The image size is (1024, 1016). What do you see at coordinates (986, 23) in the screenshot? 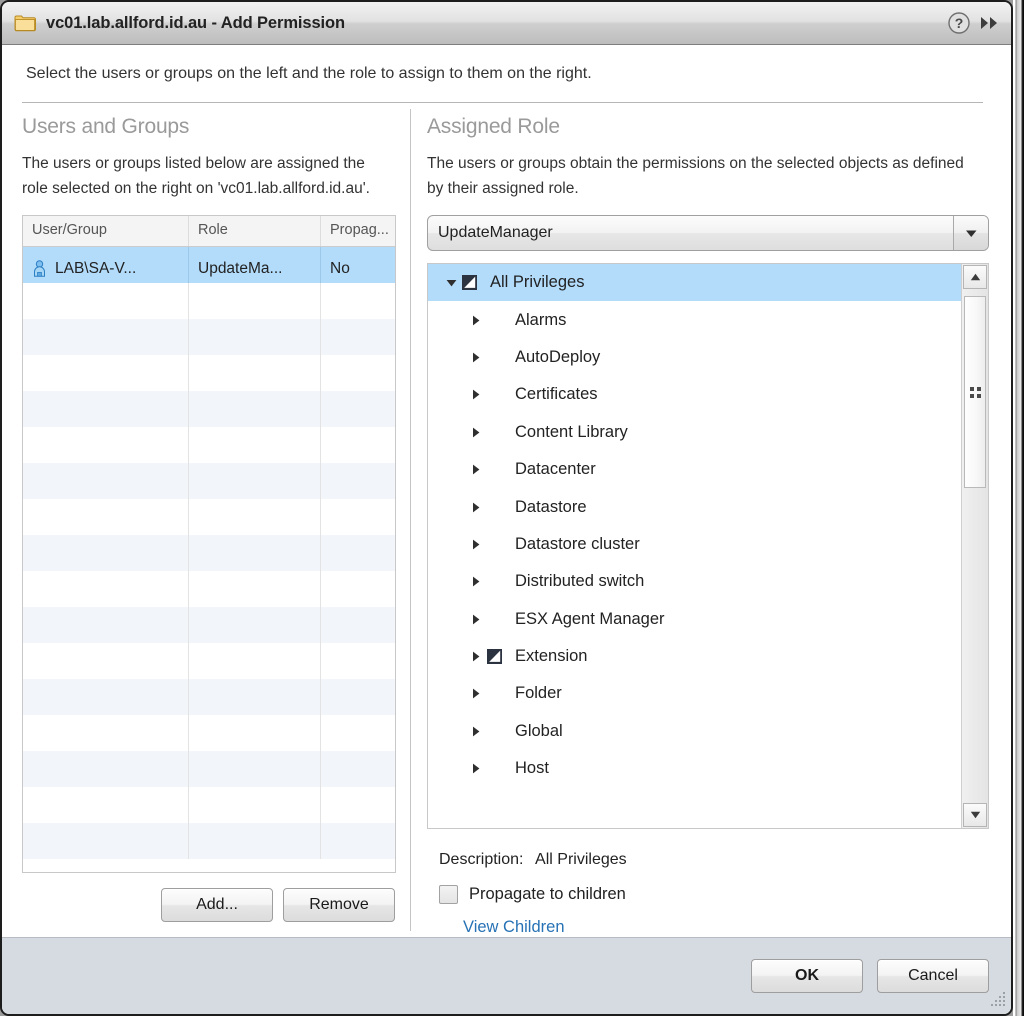
I see `double-chevron-right-icon` at bounding box center [986, 23].